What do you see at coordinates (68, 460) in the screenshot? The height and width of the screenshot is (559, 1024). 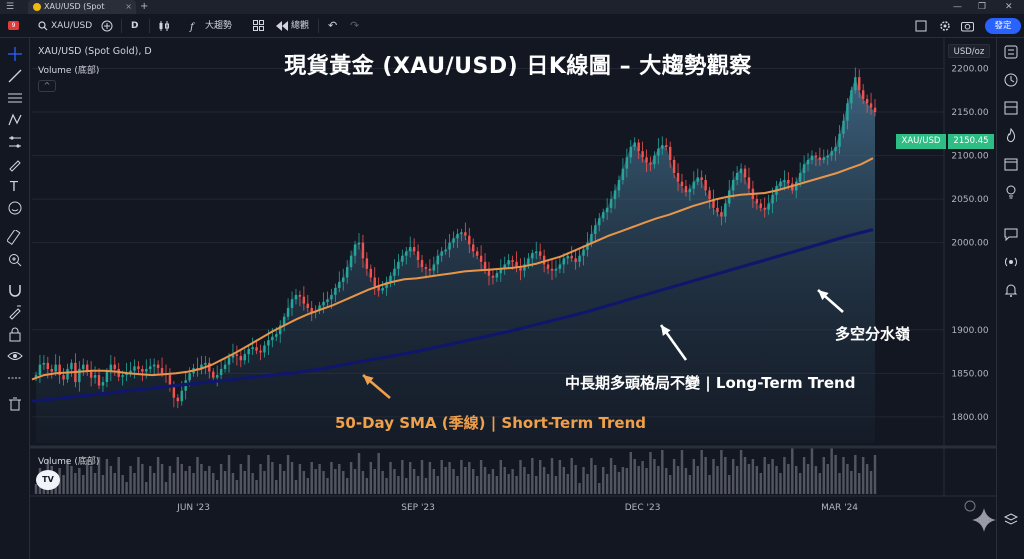 I see `volume-pane-legend: Volume (底部)` at bounding box center [68, 460].